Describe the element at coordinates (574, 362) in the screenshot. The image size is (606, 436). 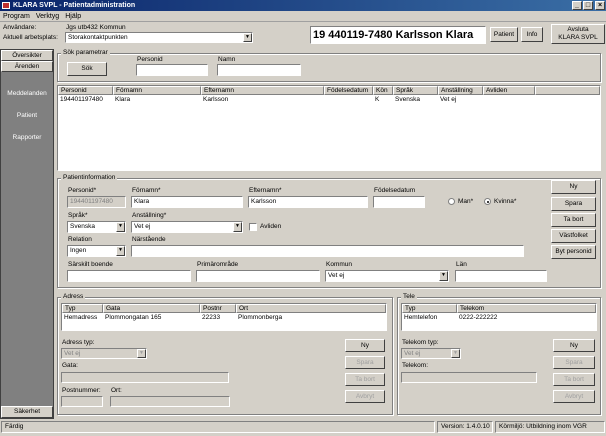
I see `phone-save-button: Spara` at that location.